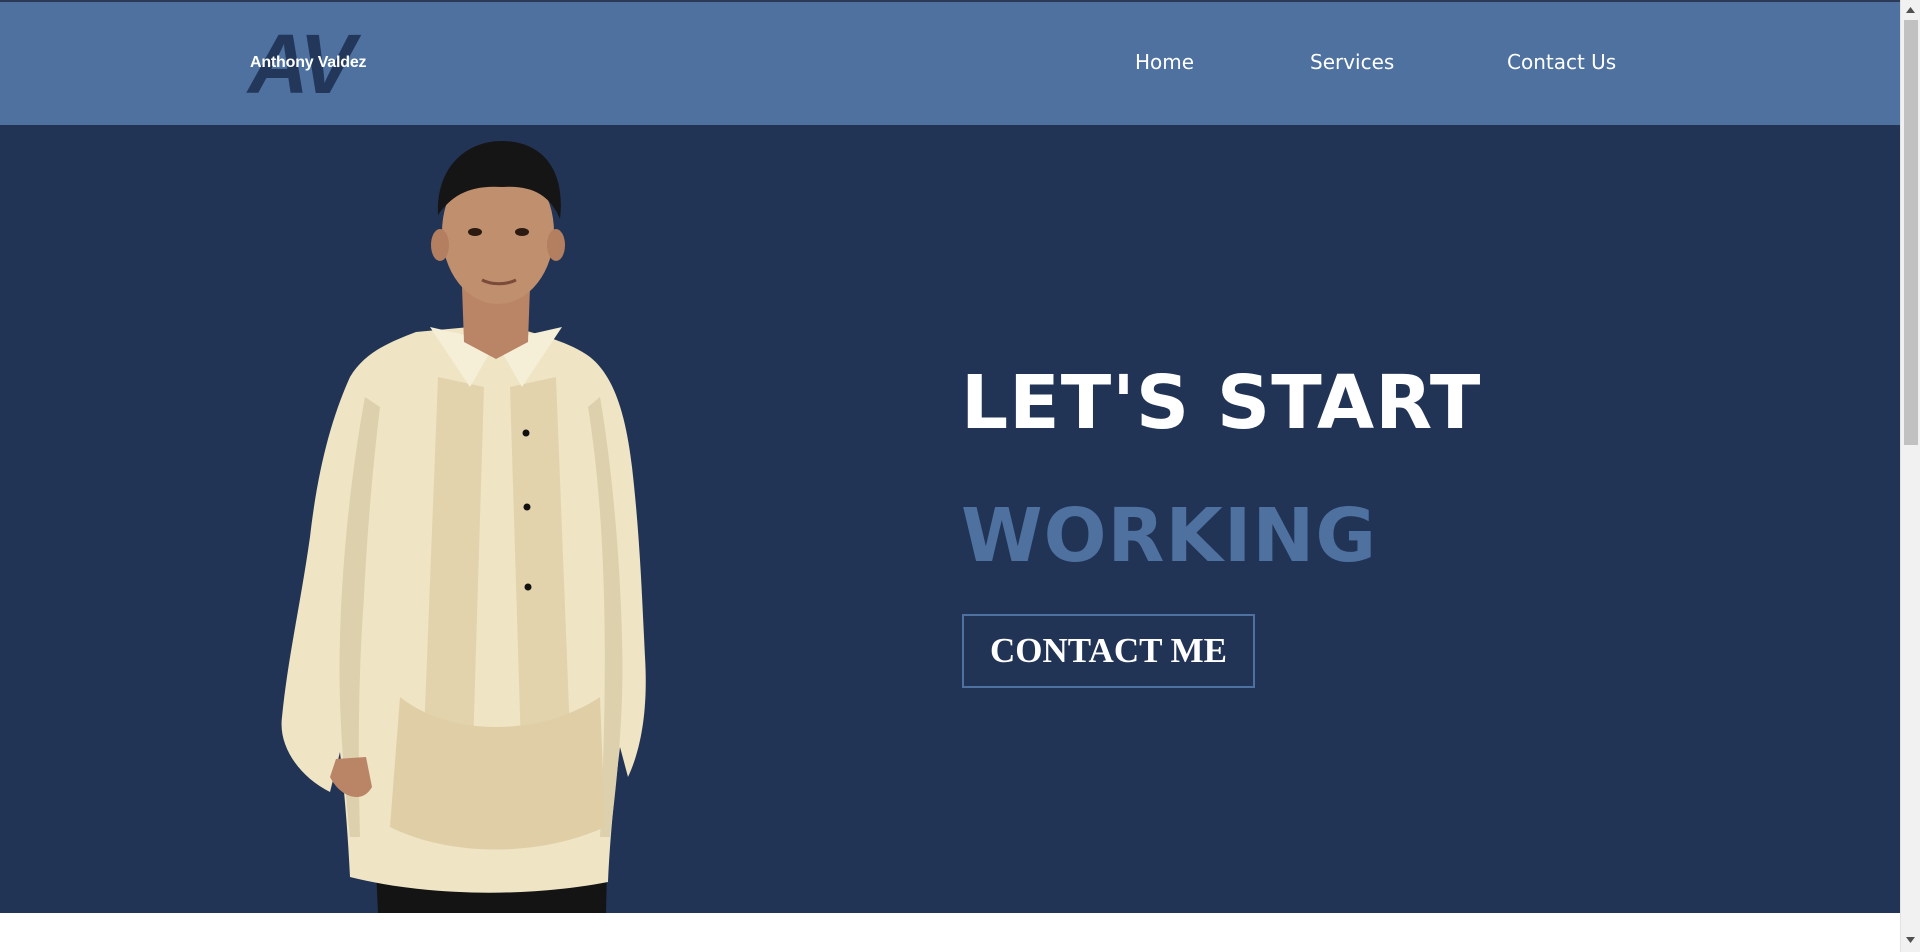 The width and height of the screenshot is (1920, 952). Describe the element at coordinates (1352, 62) in the screenshot. I see `nav-link-services: Services` at that location.